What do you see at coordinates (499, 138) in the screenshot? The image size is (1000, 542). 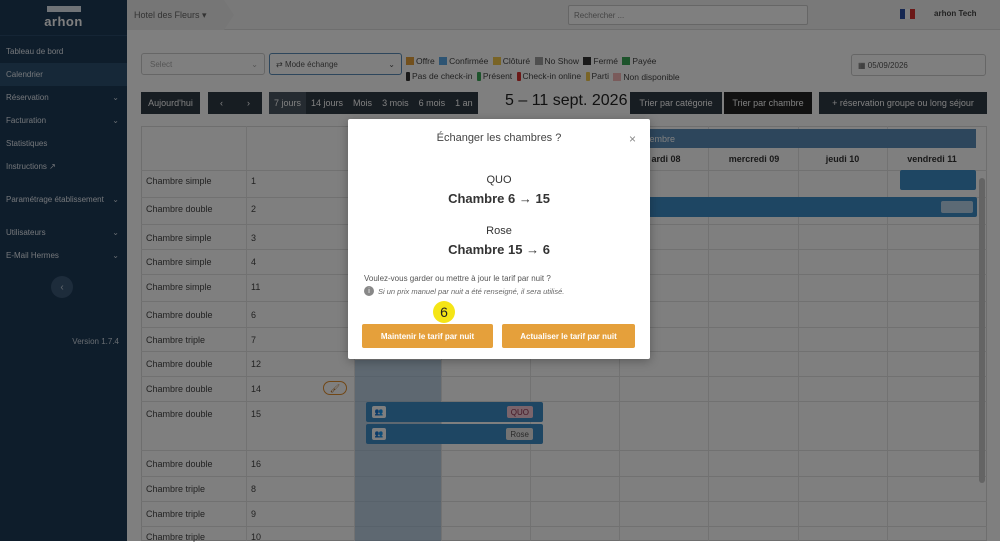 I see `dialog-title: Échanger les chambres ?` at bounding box center [499, 138].